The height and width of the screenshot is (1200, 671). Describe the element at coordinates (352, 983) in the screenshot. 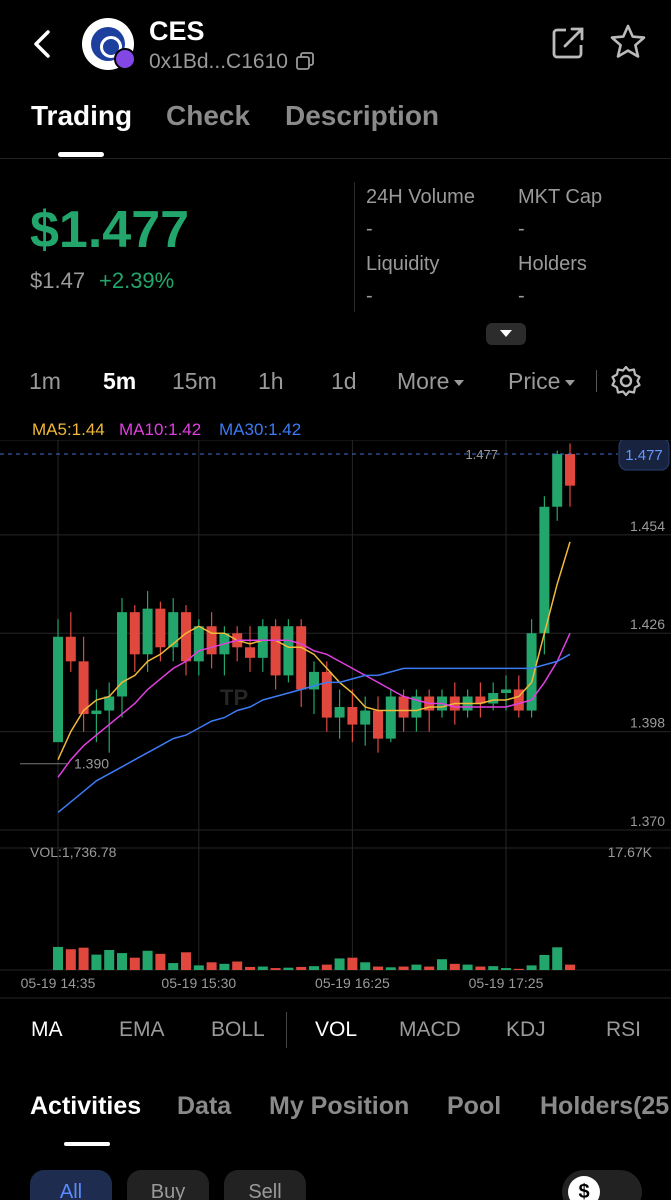

I see `x-tick-label: 05-19 16:25` at that location.